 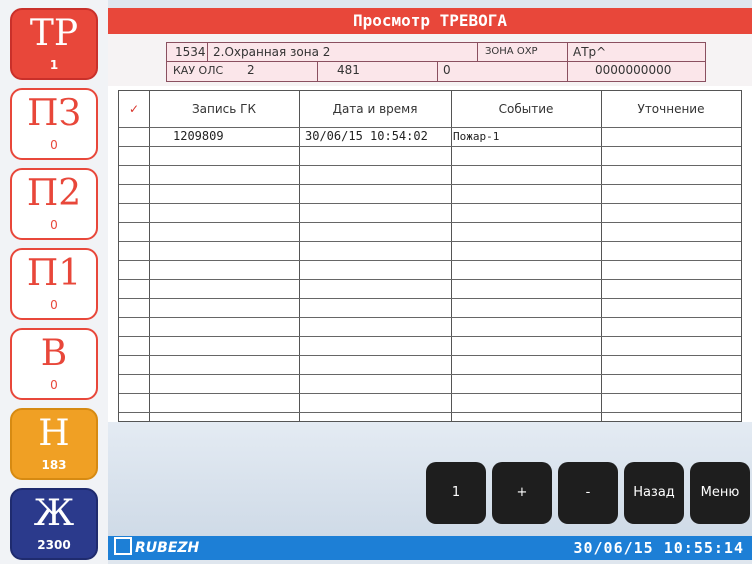 I want to click on device-value: 0, so click(x=447, y=70).